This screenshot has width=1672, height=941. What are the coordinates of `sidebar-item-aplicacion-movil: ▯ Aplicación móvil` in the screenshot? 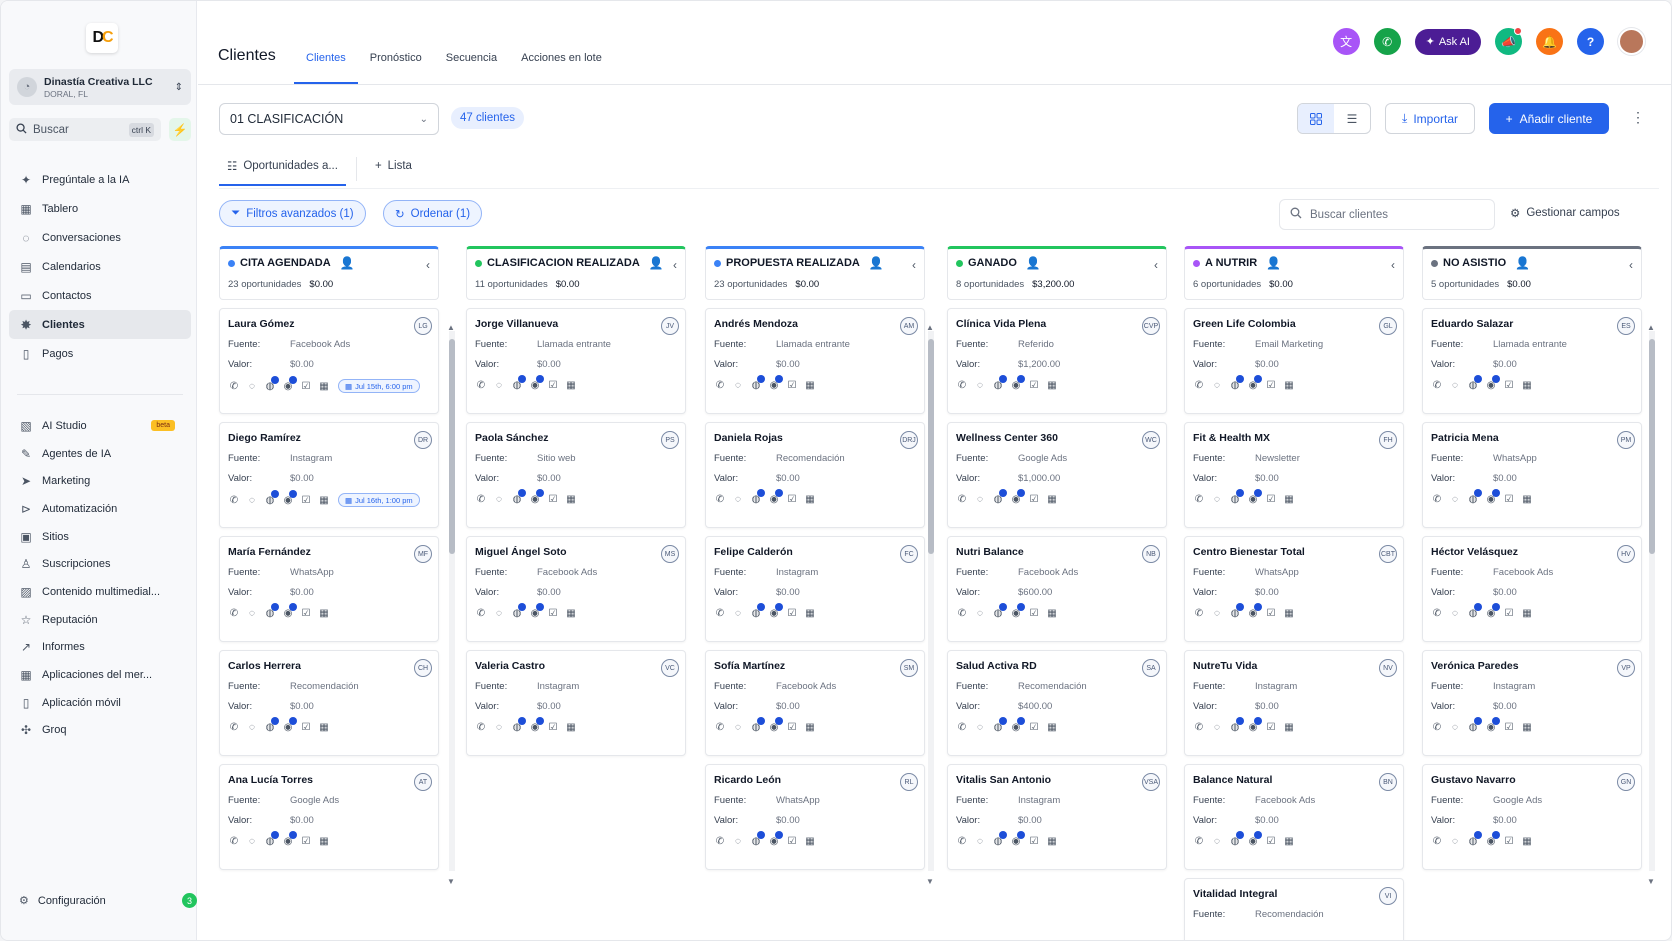 It's located at (100, 703).